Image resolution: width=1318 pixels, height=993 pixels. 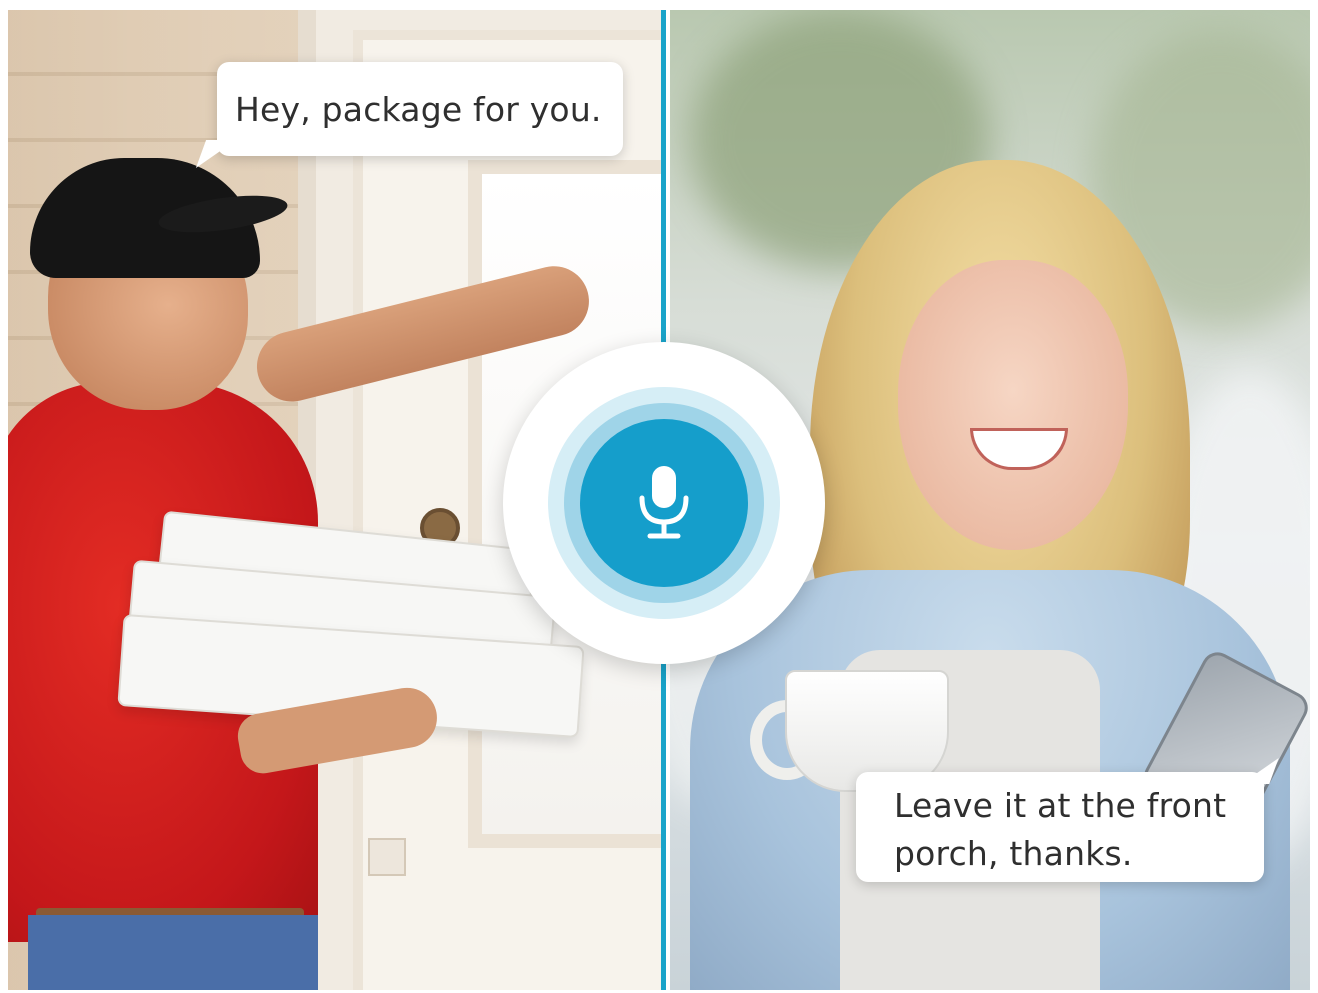 I want to click on courier-speech-text: Hey, package for you., so click(x=418, y=109).